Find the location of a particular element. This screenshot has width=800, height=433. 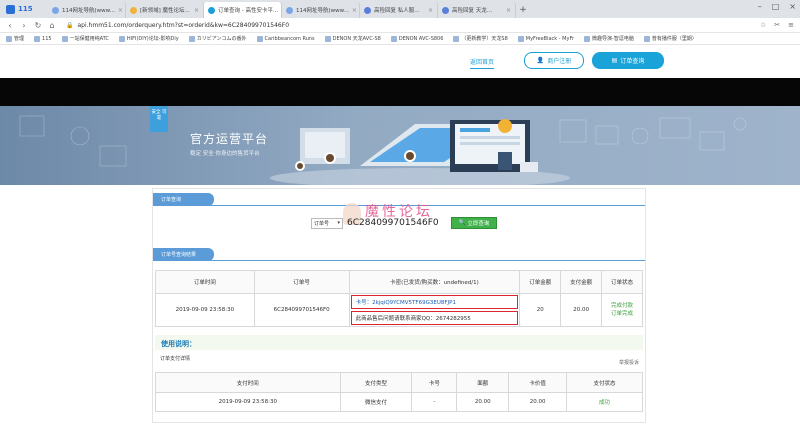

bookmark-item: 一站保健用纯ATC is located at coordinates (85, 38).